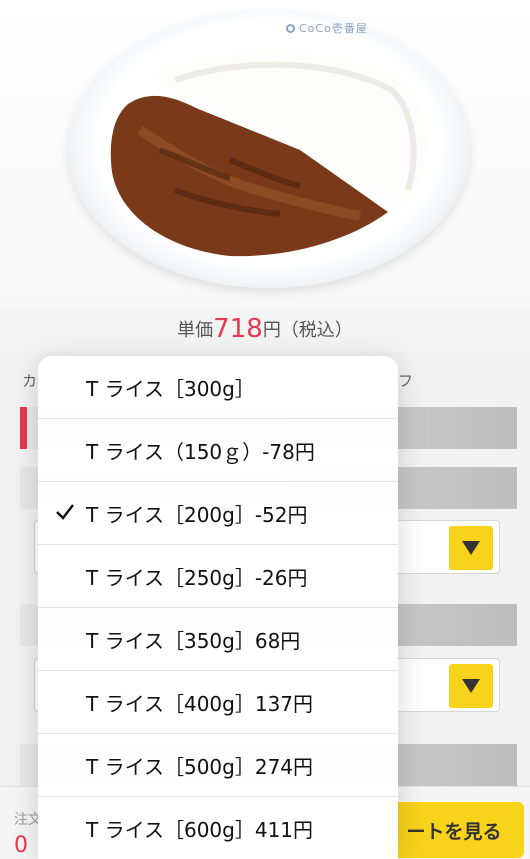 This screenshot has width=530, height=859. I want to click on picker-option: T ライス［600g］411円, so click(218, 828).